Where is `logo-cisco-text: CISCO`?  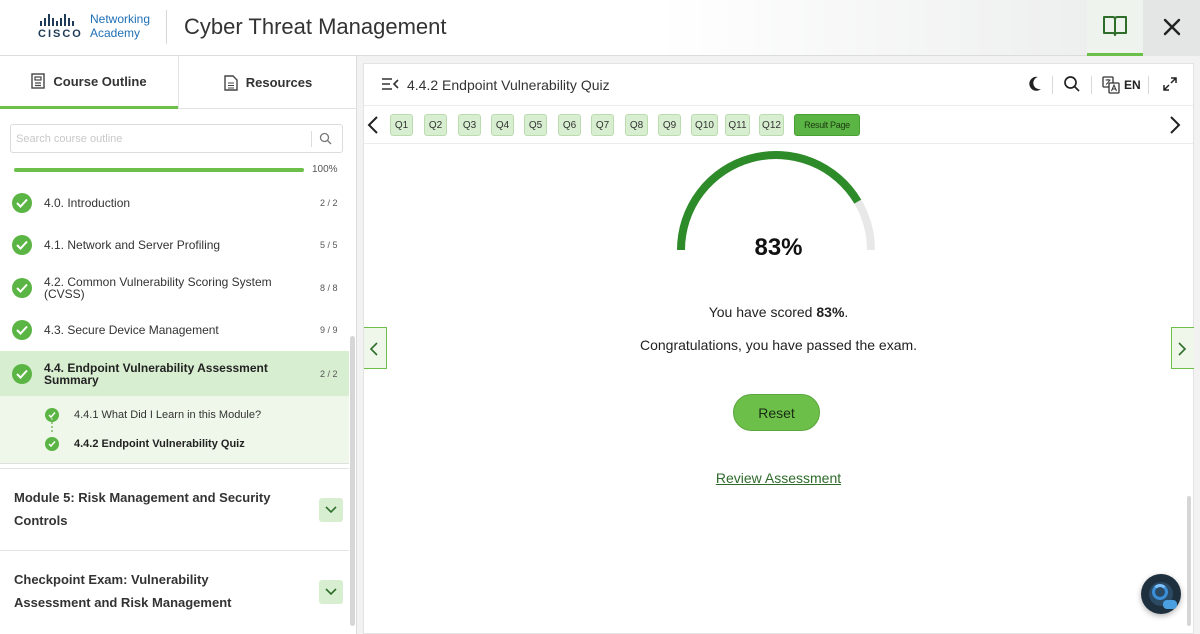
logo-cisco-text: CISCO is located at coordinates (60, 34).